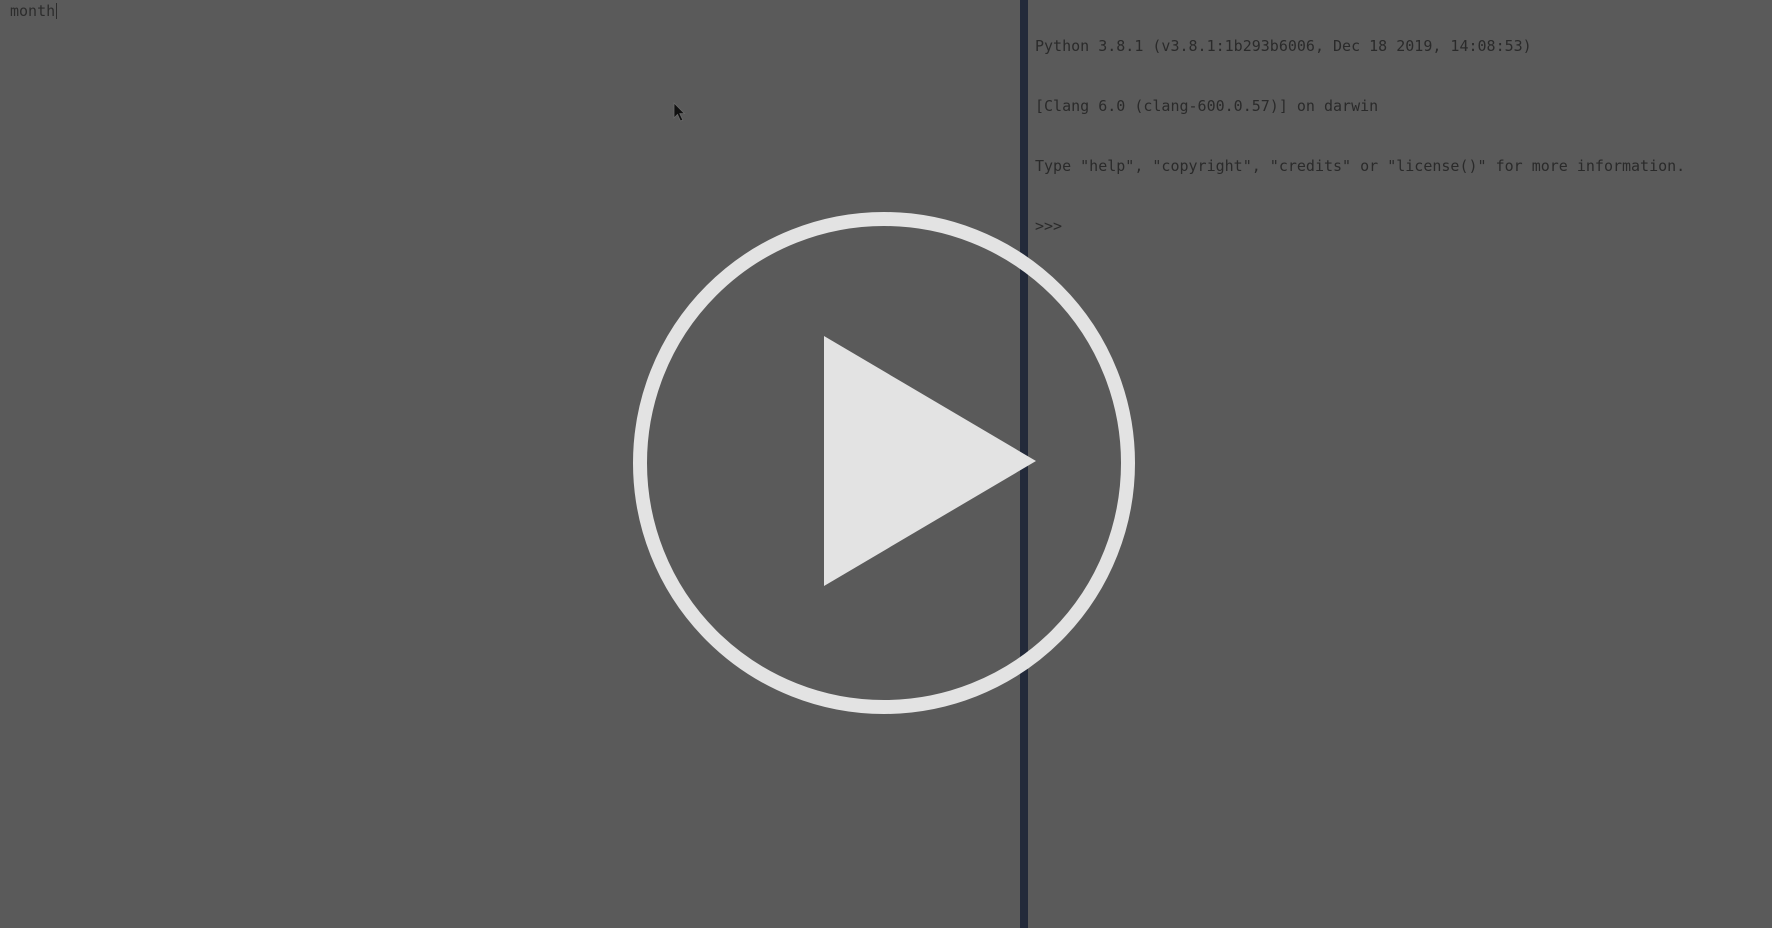  What do you see at coordinates (1207, 106) in the screenshot?
I see `shell-line-compiler: [Clang 6.0 (clang-600.0.57)] on darwin` at bounding box center [1207, 106].